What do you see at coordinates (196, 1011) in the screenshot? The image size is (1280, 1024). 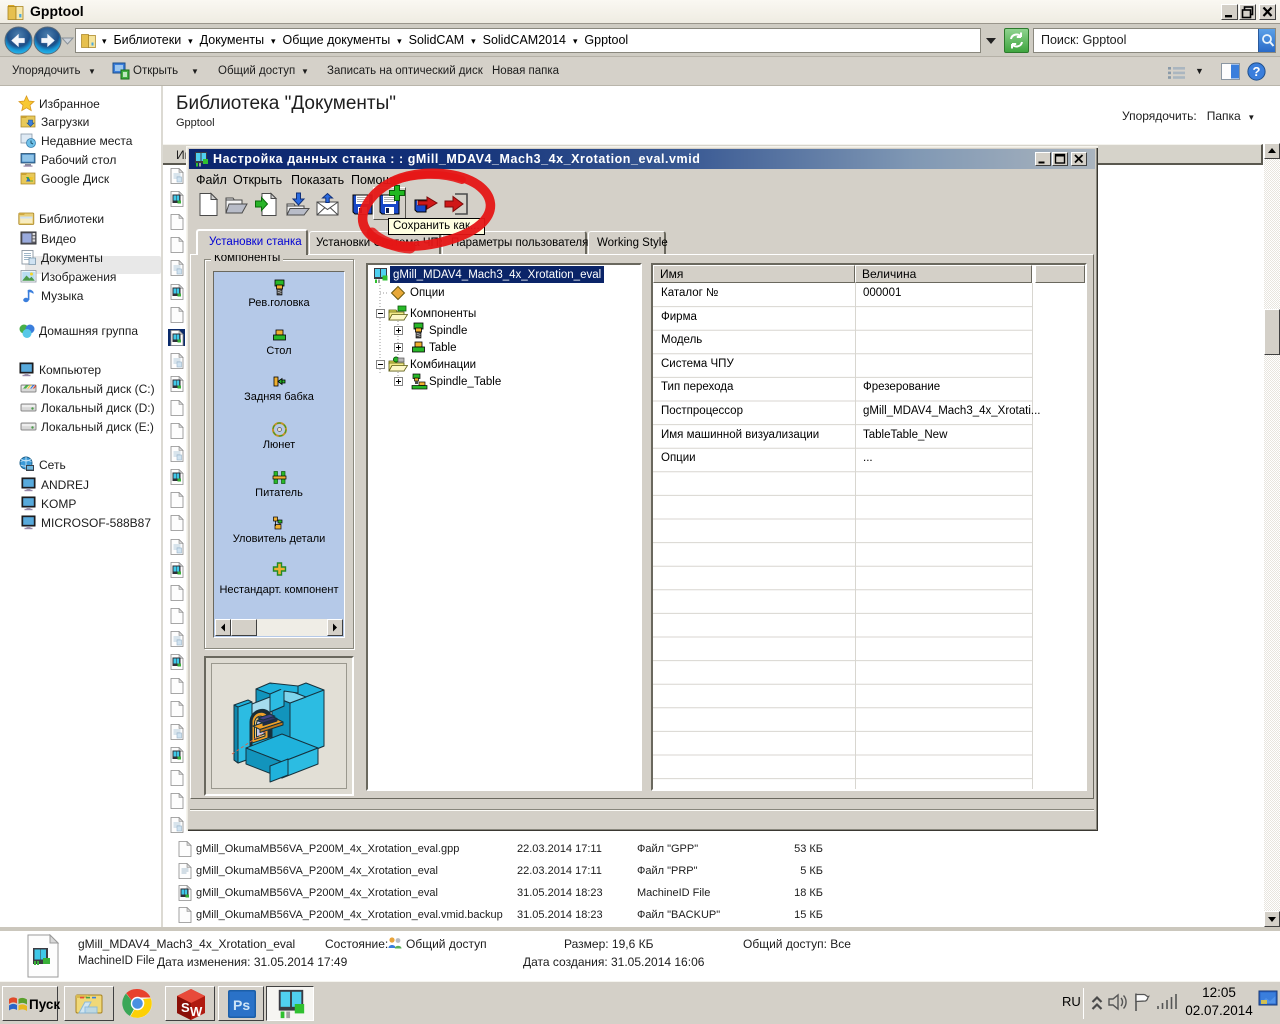 I see `svg-text: W` at bounding box center [196, 1011].